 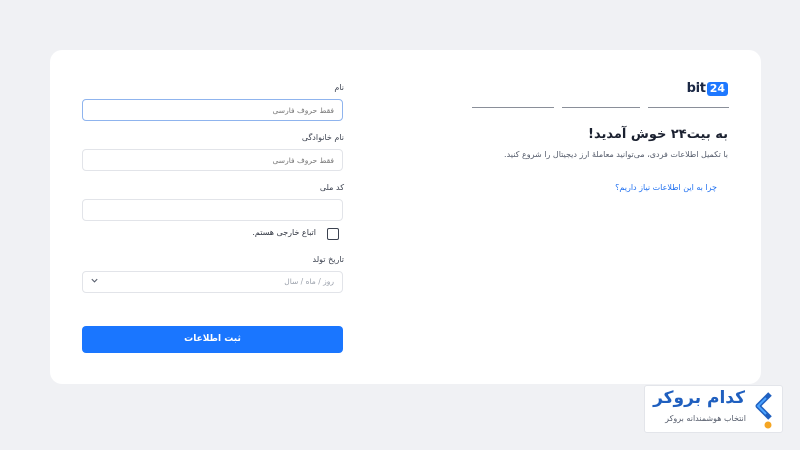 I want to click on first-name-label: نام, so click(x=339, y=87).